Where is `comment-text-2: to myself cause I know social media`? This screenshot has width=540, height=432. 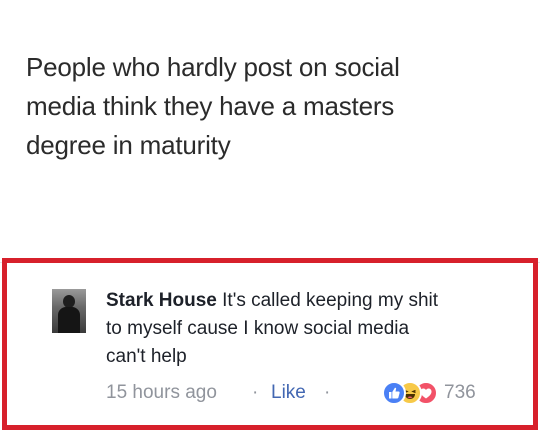 comment-text-2: to myself cause I know social media is located at coordinates (258, 328).